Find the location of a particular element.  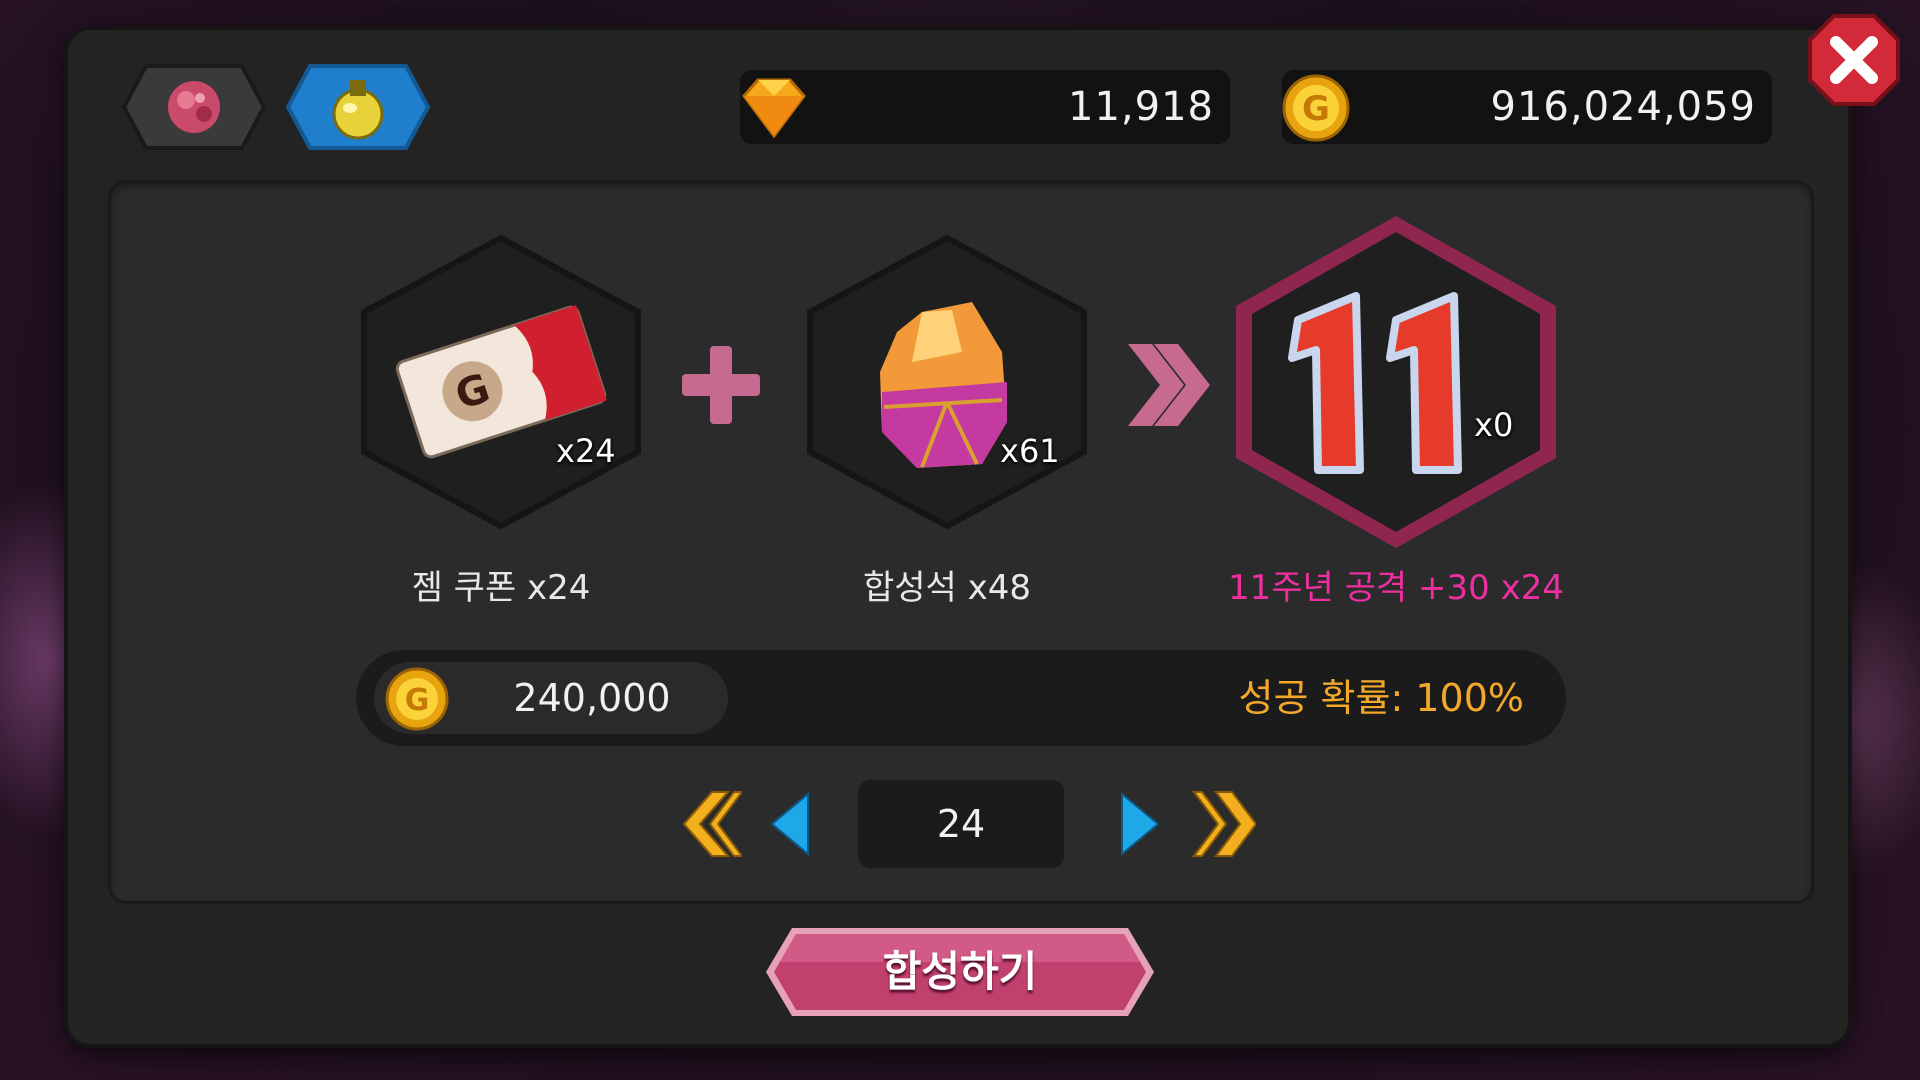

gem-balance: 11,918 is located at coordinates (985, 107).